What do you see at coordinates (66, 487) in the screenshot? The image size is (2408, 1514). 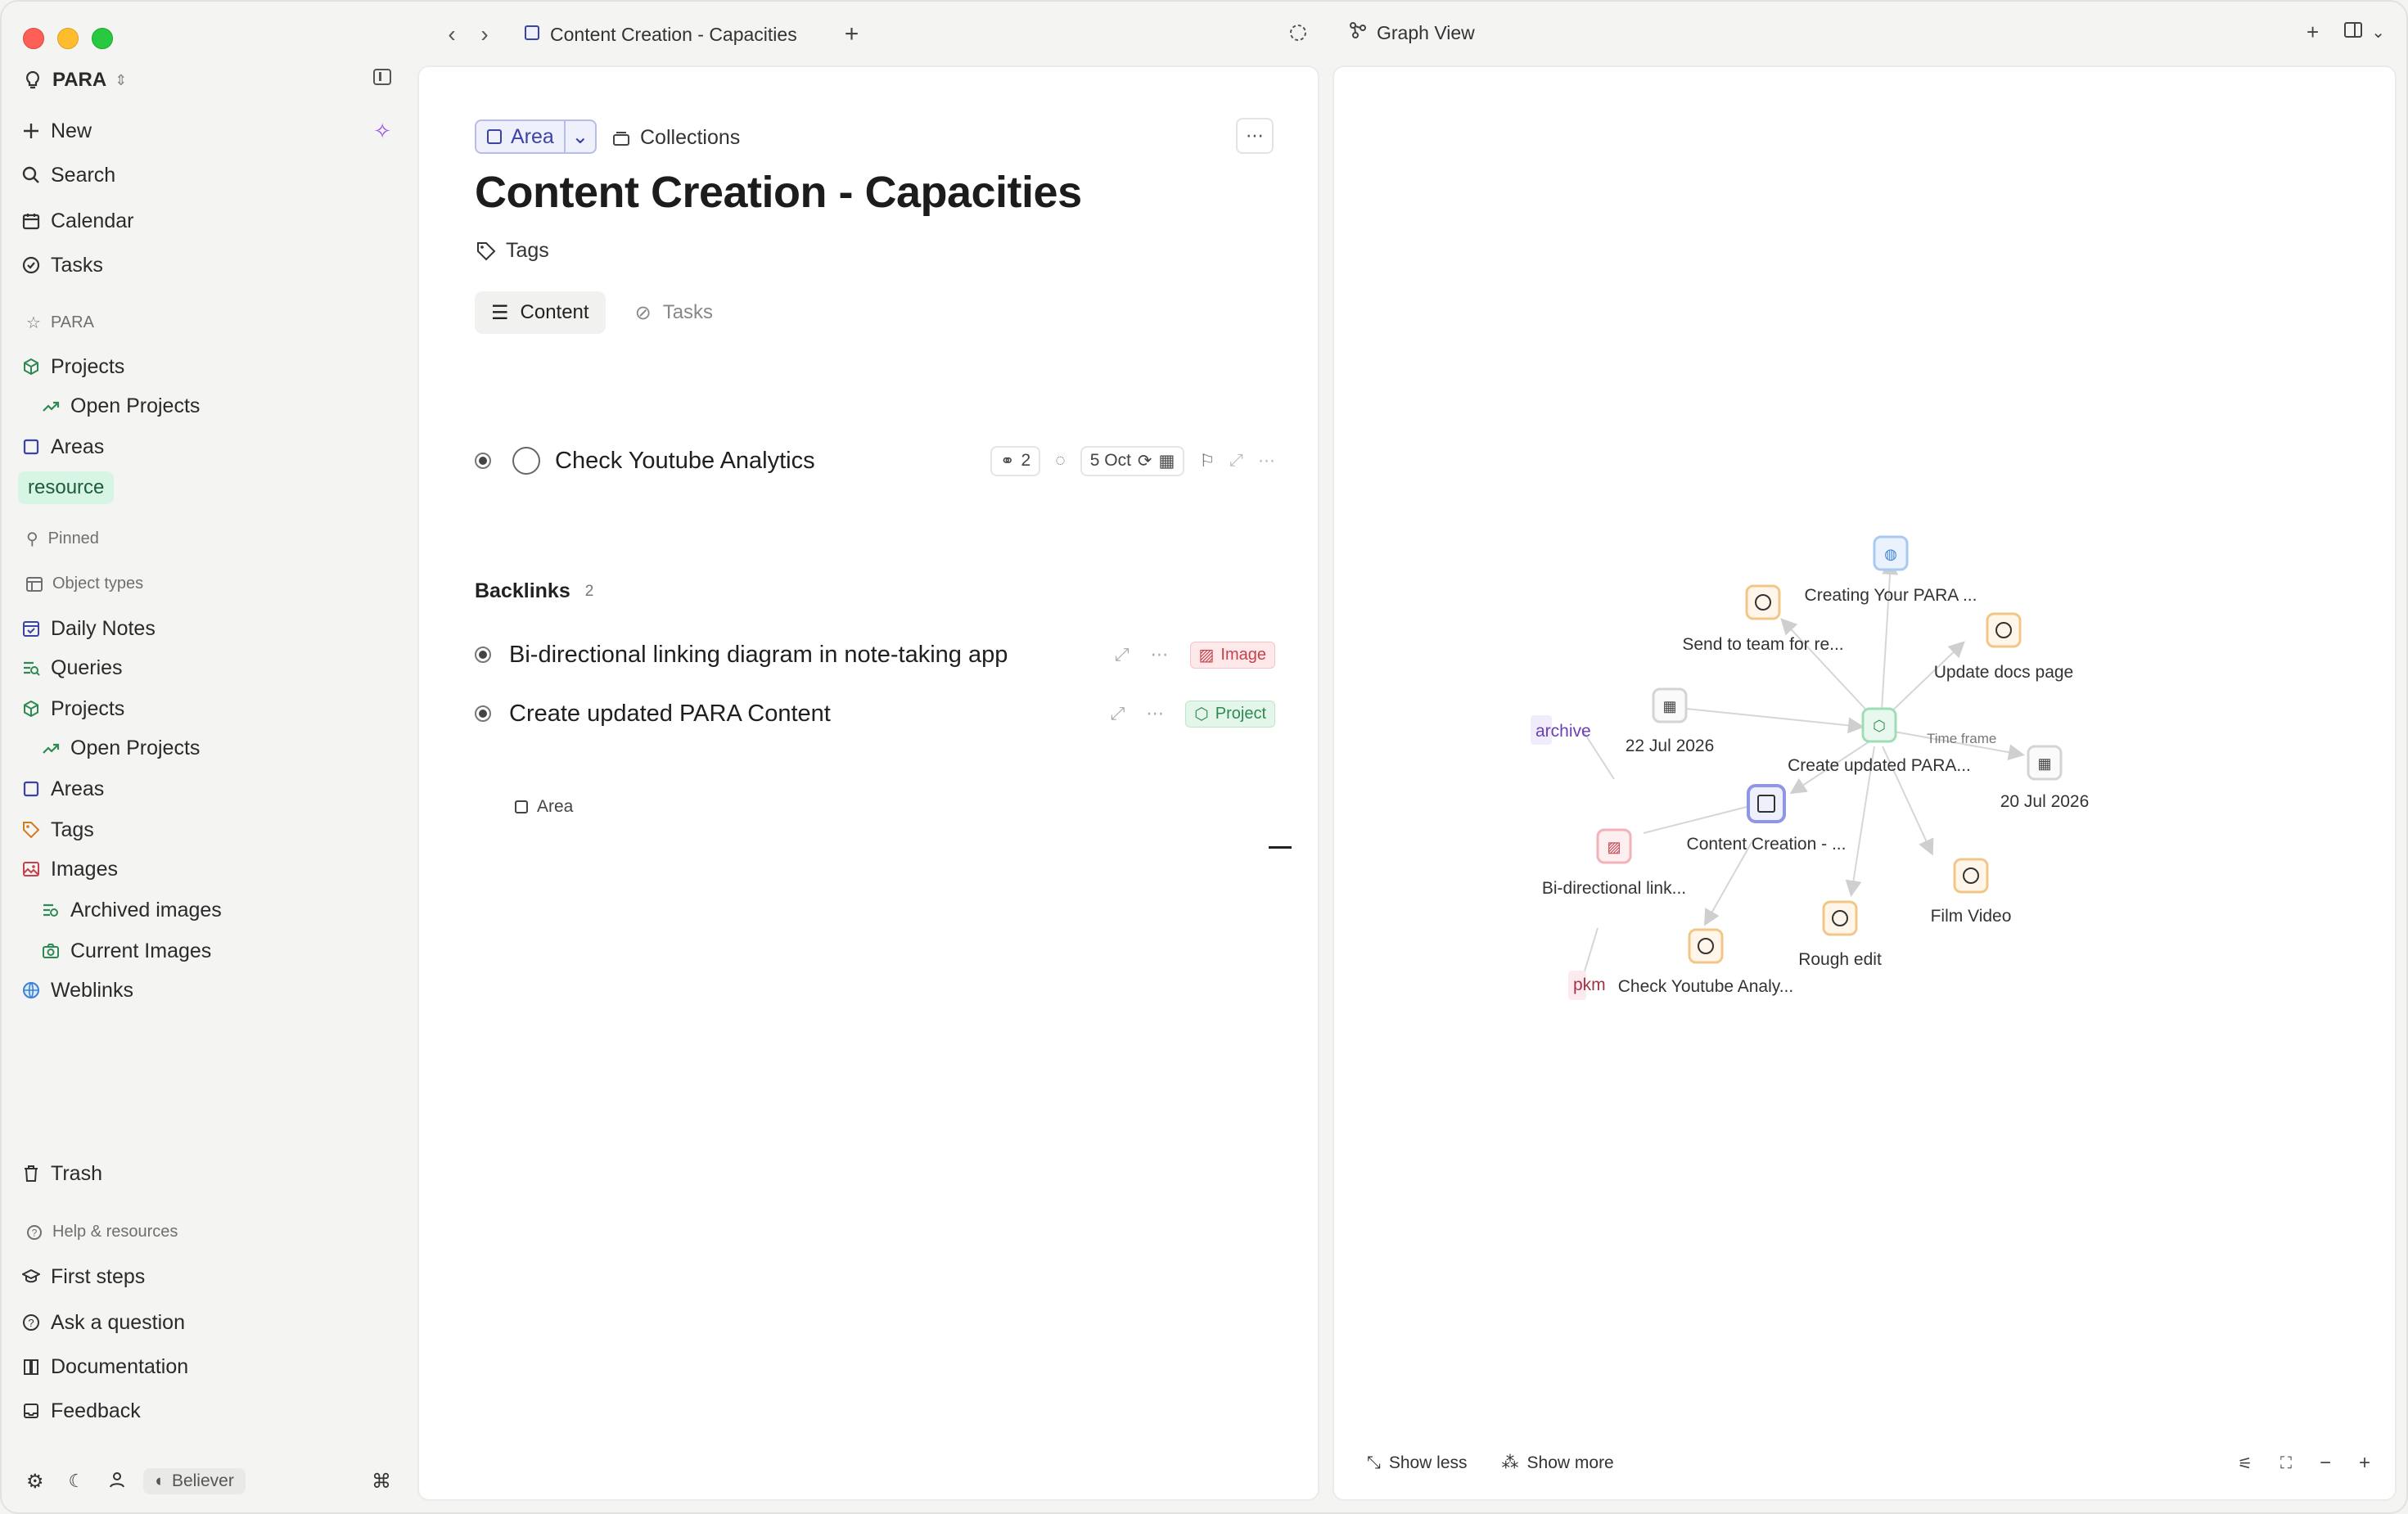 I see `tag-resource: resource` at bounding box center [66, 487].